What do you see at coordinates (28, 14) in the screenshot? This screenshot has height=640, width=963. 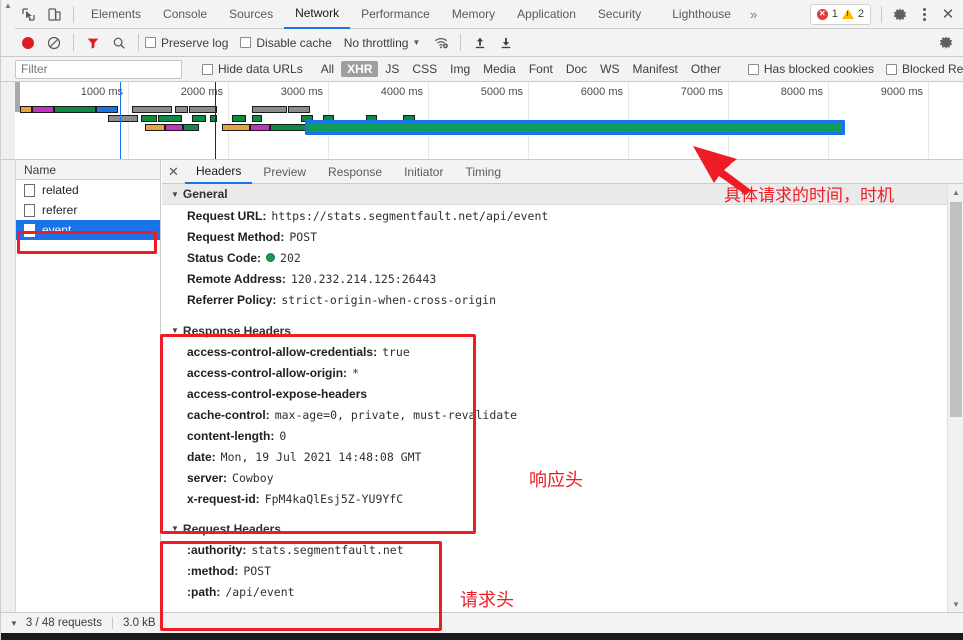 I see `inspect-element-icon` at bounding box center [28, 14].